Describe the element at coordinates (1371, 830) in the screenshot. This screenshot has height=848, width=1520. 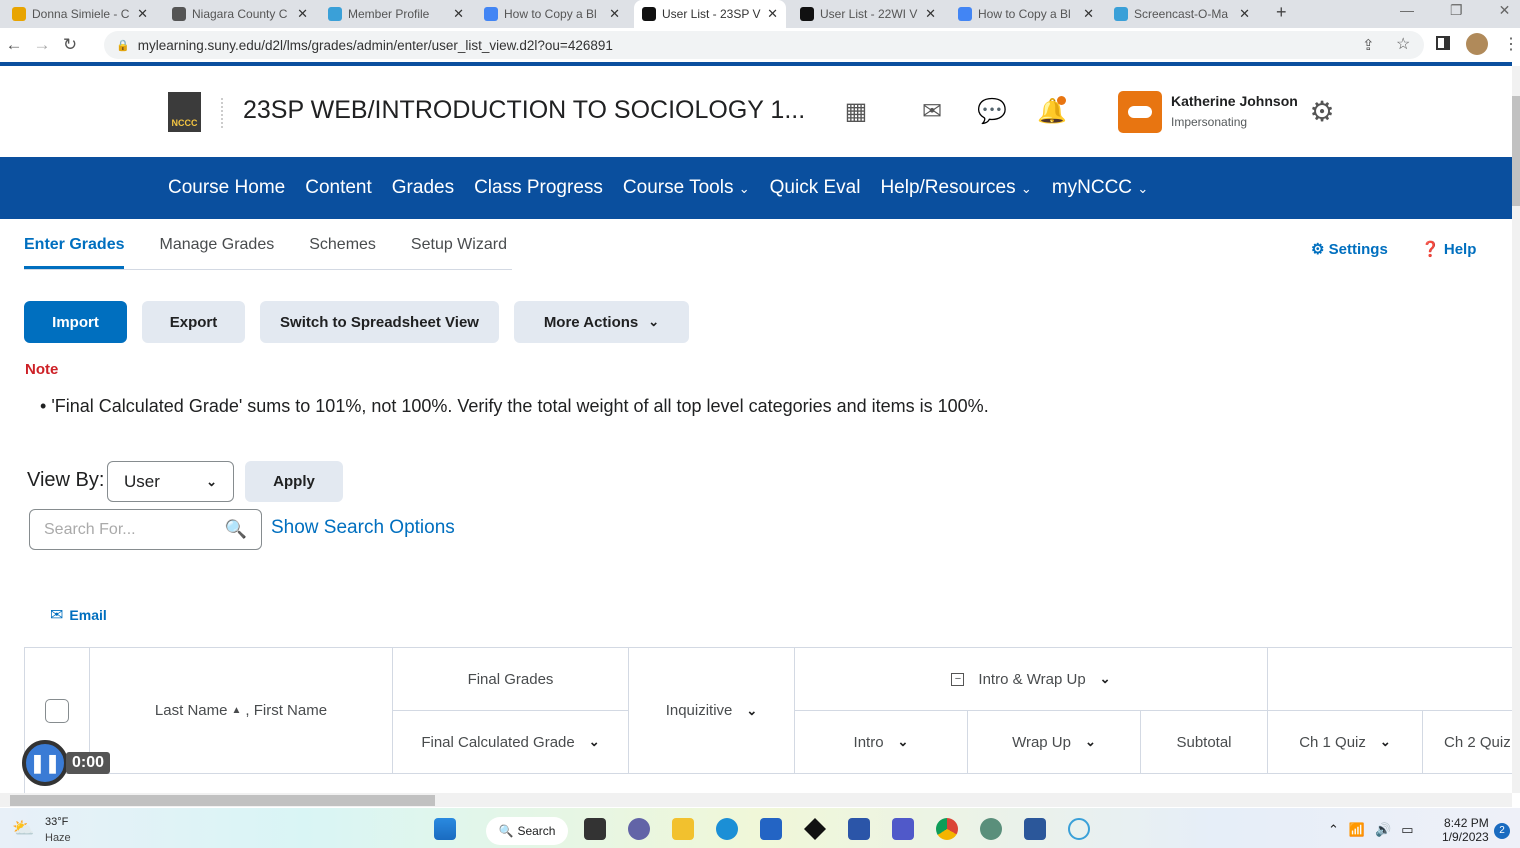
I see `system-tray: ⌃ 📶 🔊 ▭` at that location.